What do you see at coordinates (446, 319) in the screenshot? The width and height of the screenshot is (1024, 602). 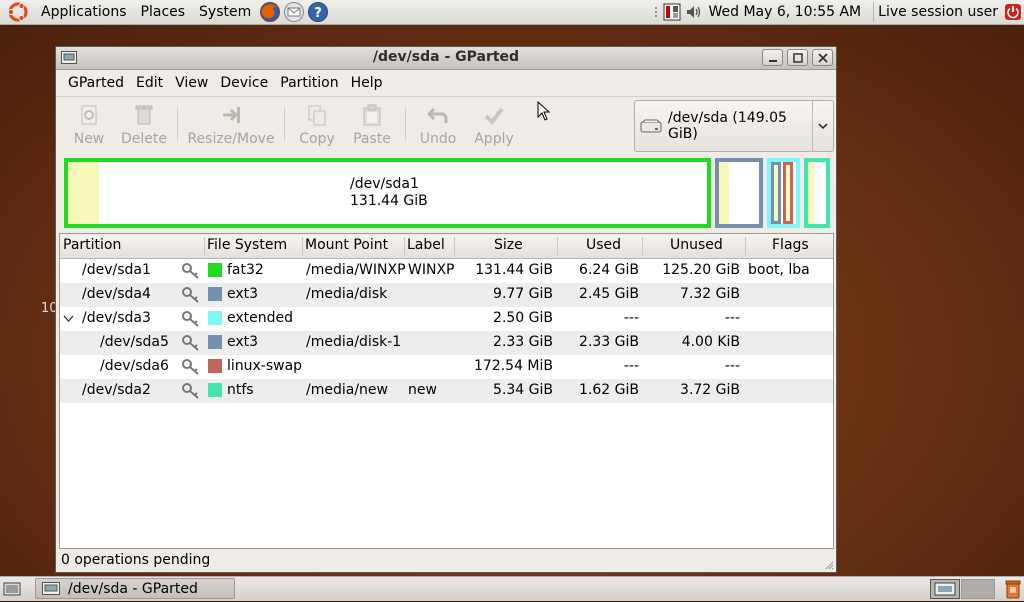 I see `table-row: /dev/sda3 extended 2.50 GiB --- ---` at bounding box center [446, 319].